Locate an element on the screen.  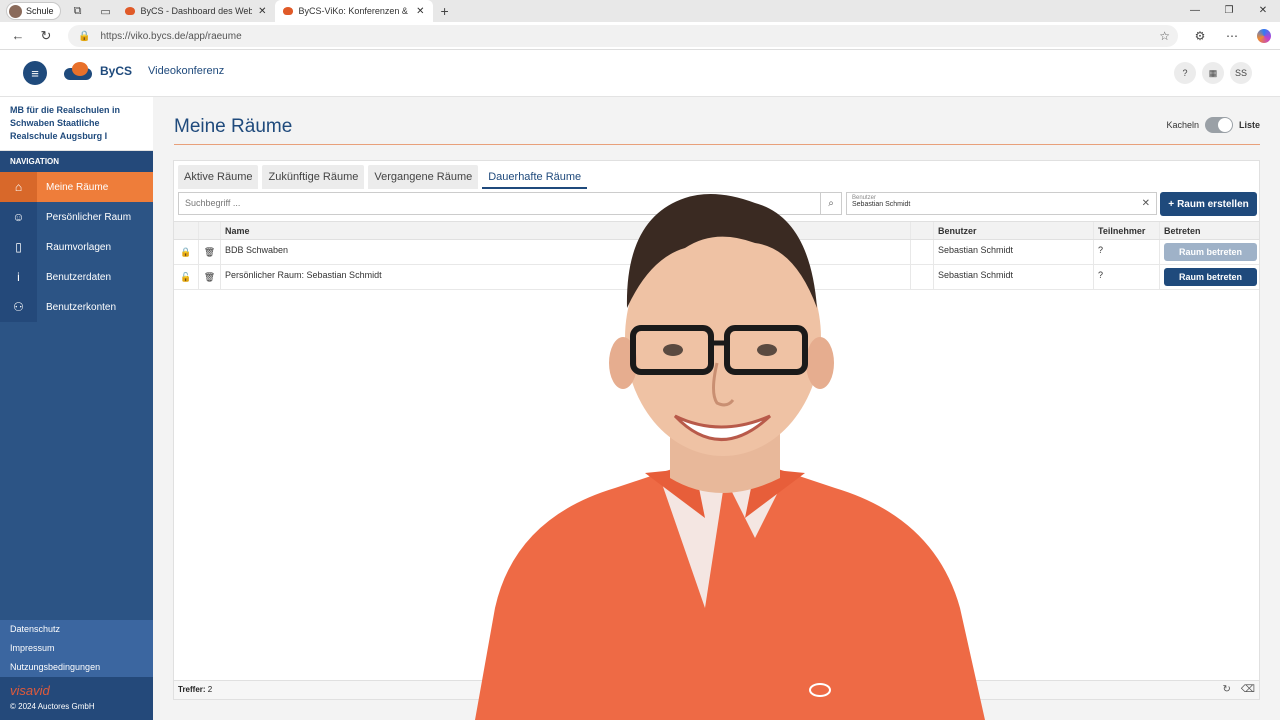
clear-filter-icon: ✕ is located at coordinates (1146, 203).